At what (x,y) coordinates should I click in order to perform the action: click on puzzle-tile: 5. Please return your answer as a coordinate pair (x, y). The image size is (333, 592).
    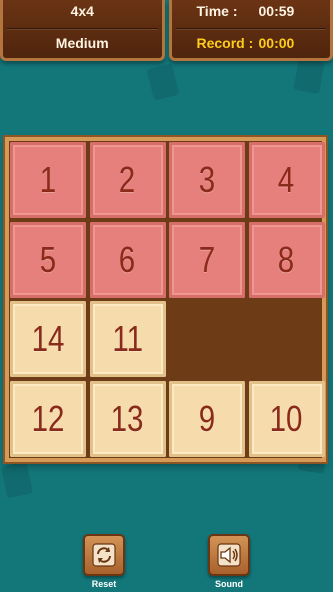
    Looking at the image, I should click on (48, 259).